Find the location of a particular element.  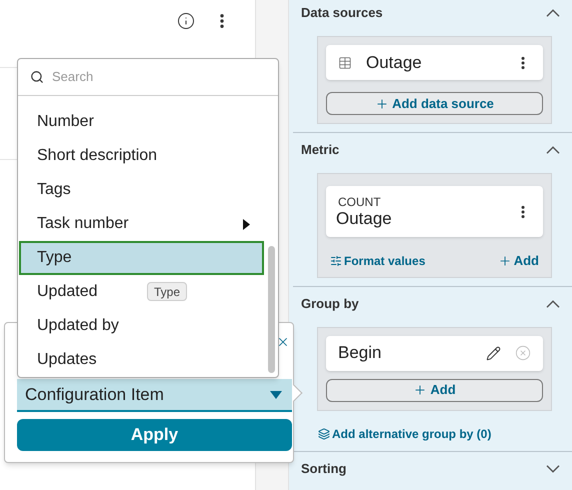

close-icon is located at coordinates (283, 342).